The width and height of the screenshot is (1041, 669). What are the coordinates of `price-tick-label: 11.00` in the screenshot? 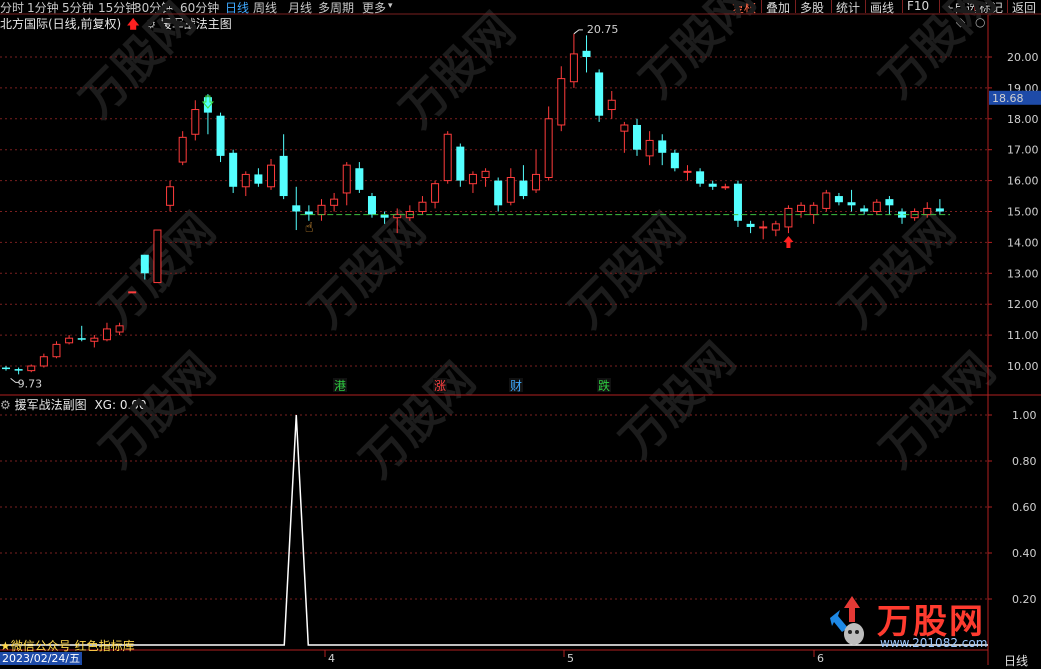 It's located at (1023, 335).